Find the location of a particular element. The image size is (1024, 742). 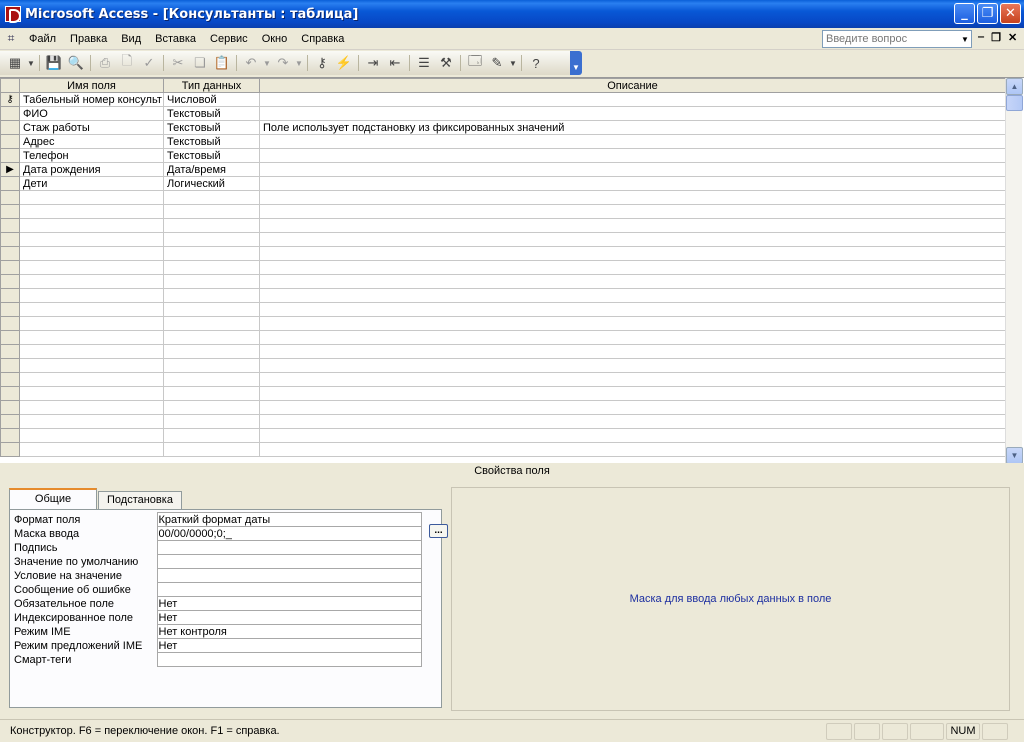

delete-rows-icon: ⇤ is located at coordinates (395, 63).